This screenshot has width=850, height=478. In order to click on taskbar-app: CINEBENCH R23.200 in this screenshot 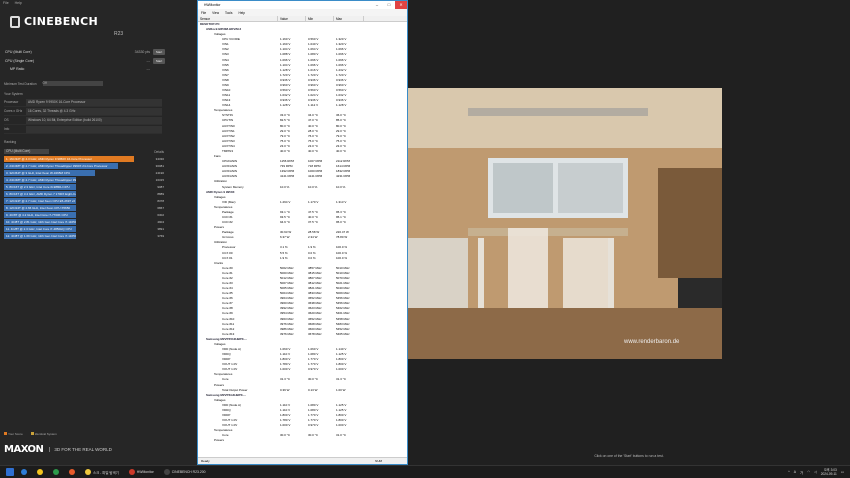, I will do `click(185, 472)`.